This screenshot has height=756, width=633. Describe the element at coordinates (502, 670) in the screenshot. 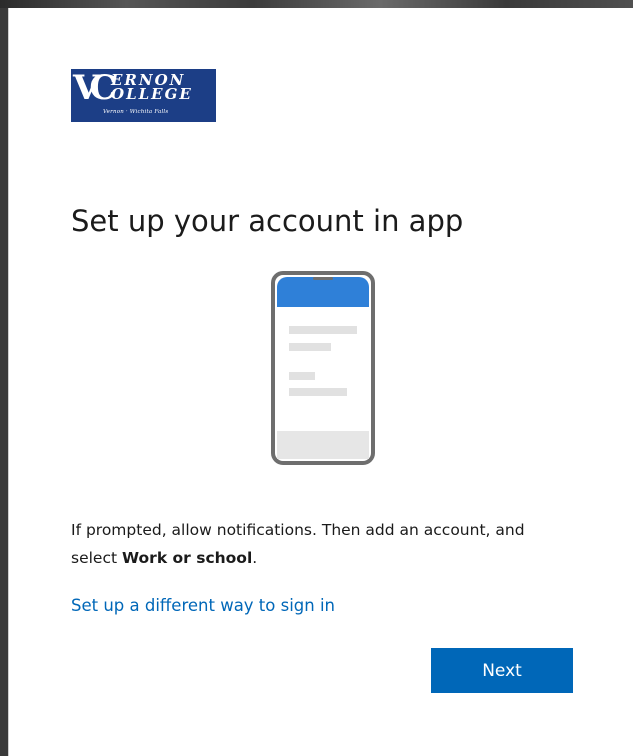

I see `next-button: Next` at that location.